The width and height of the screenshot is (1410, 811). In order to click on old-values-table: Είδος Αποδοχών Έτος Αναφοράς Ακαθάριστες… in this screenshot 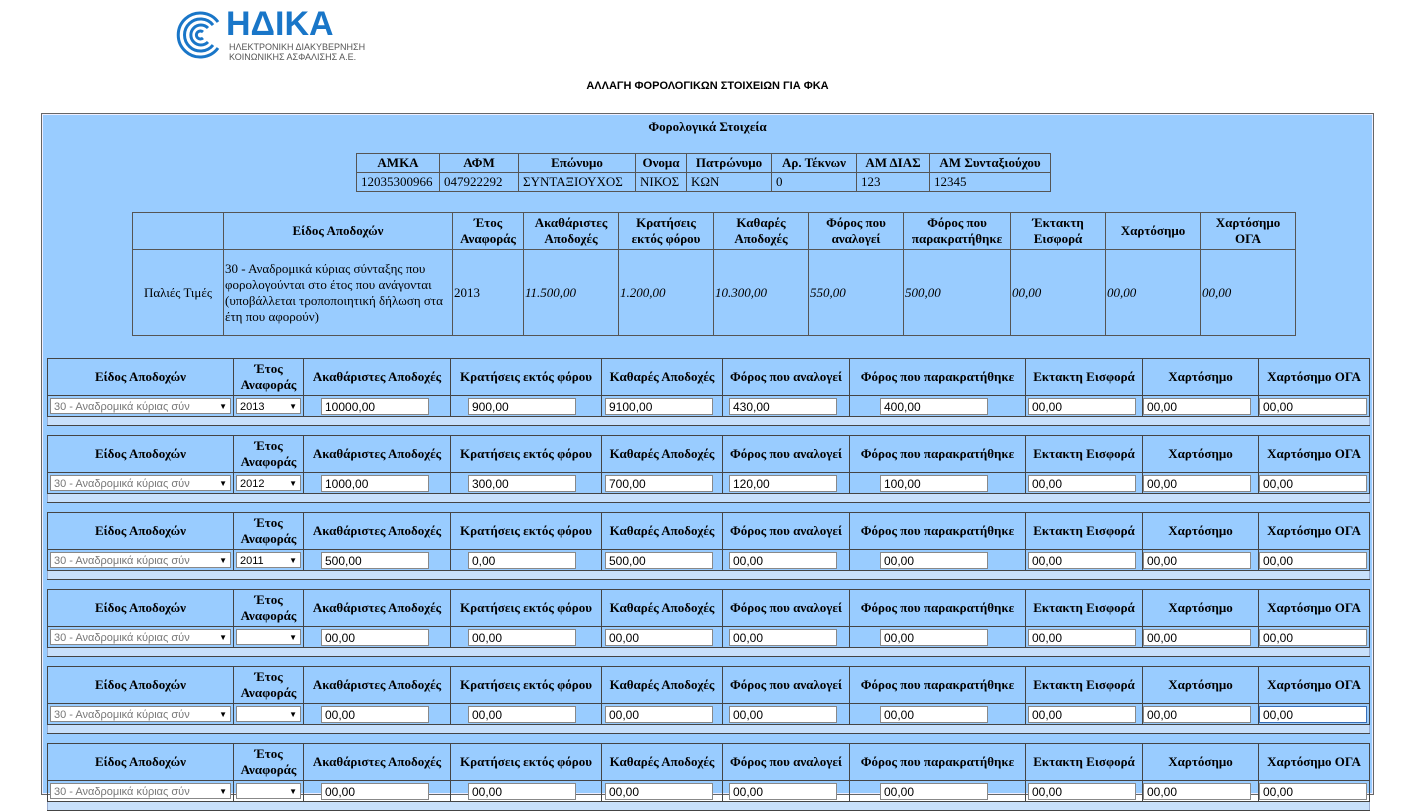, I will do `click(714, 274)`.